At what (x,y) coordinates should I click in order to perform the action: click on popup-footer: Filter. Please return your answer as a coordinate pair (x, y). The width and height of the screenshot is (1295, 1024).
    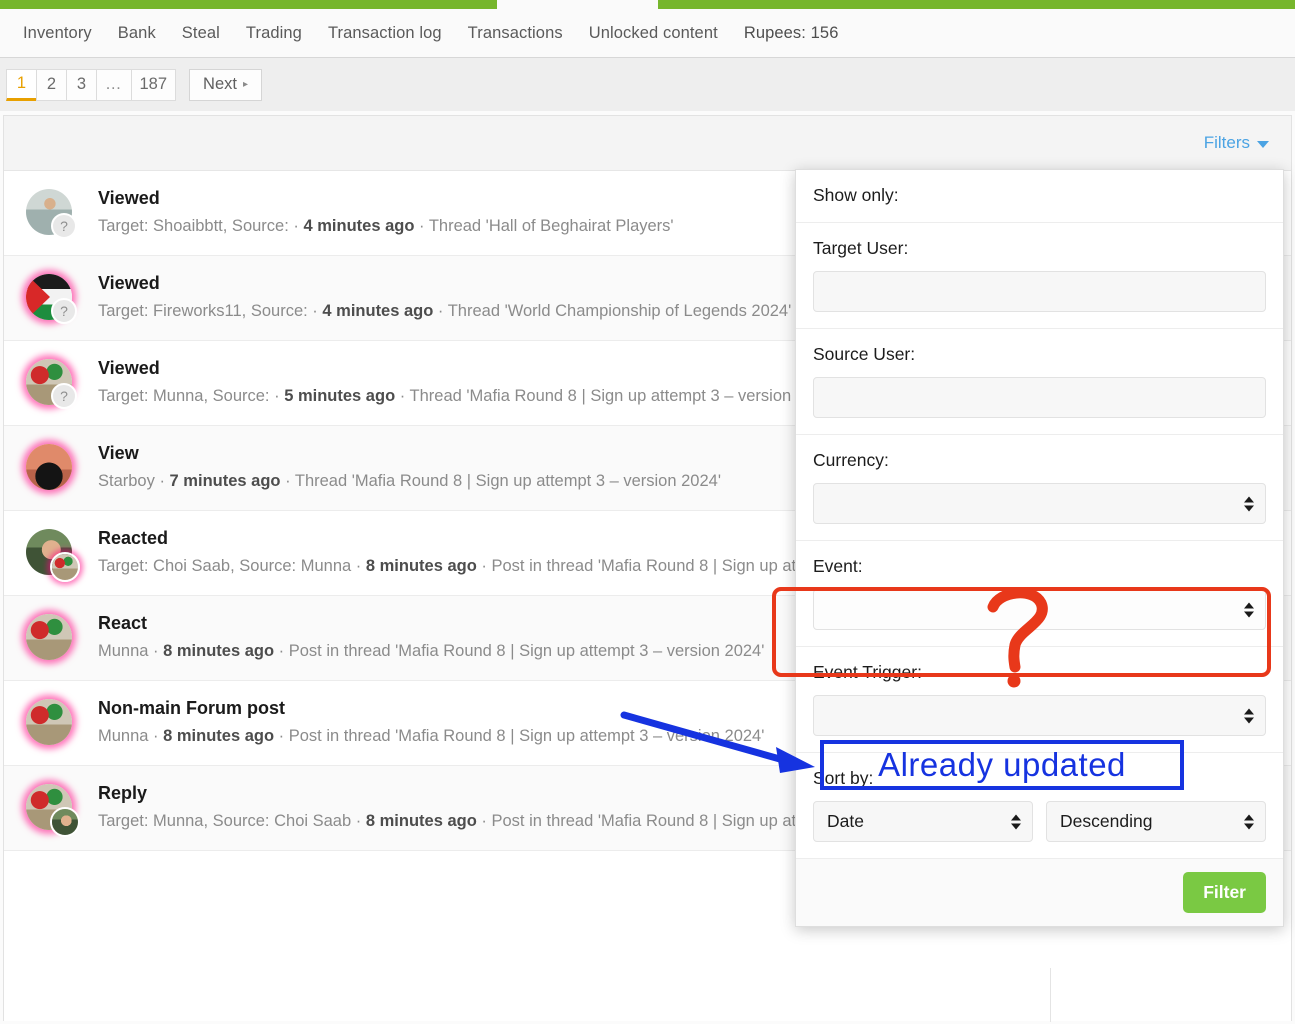
    Looking at the image, I should click on (1039, 892).